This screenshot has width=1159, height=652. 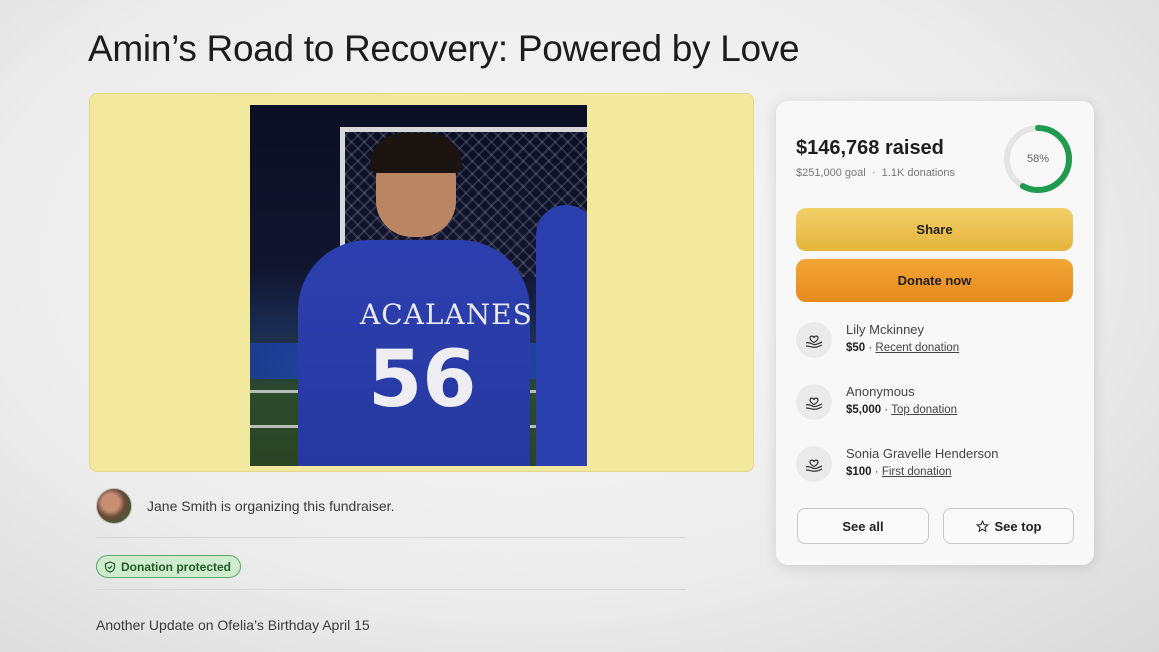 What do you see at coordinates (422, 380) in the screenshot?
I see `jersey-number: 56` at bounding box center [422, 380].